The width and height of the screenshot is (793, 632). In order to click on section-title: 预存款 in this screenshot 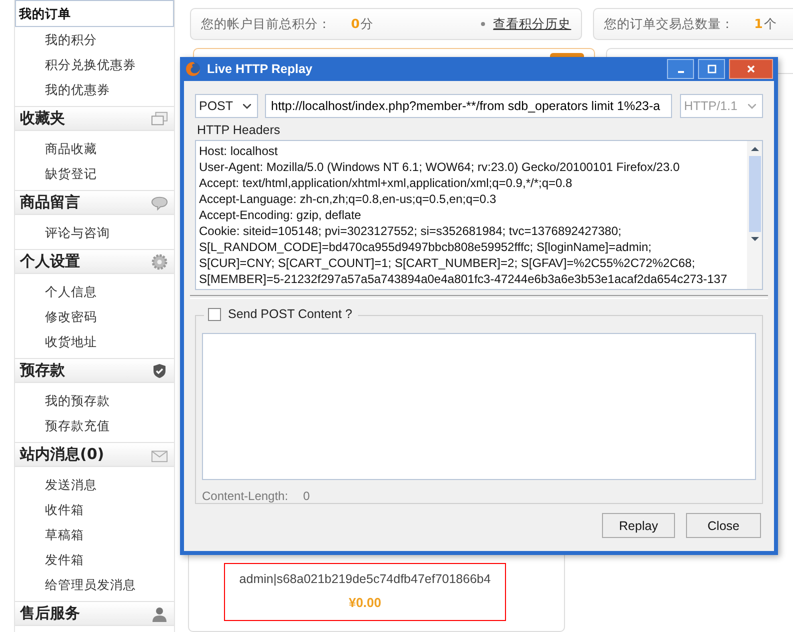, I will do `click(42, 370)`.